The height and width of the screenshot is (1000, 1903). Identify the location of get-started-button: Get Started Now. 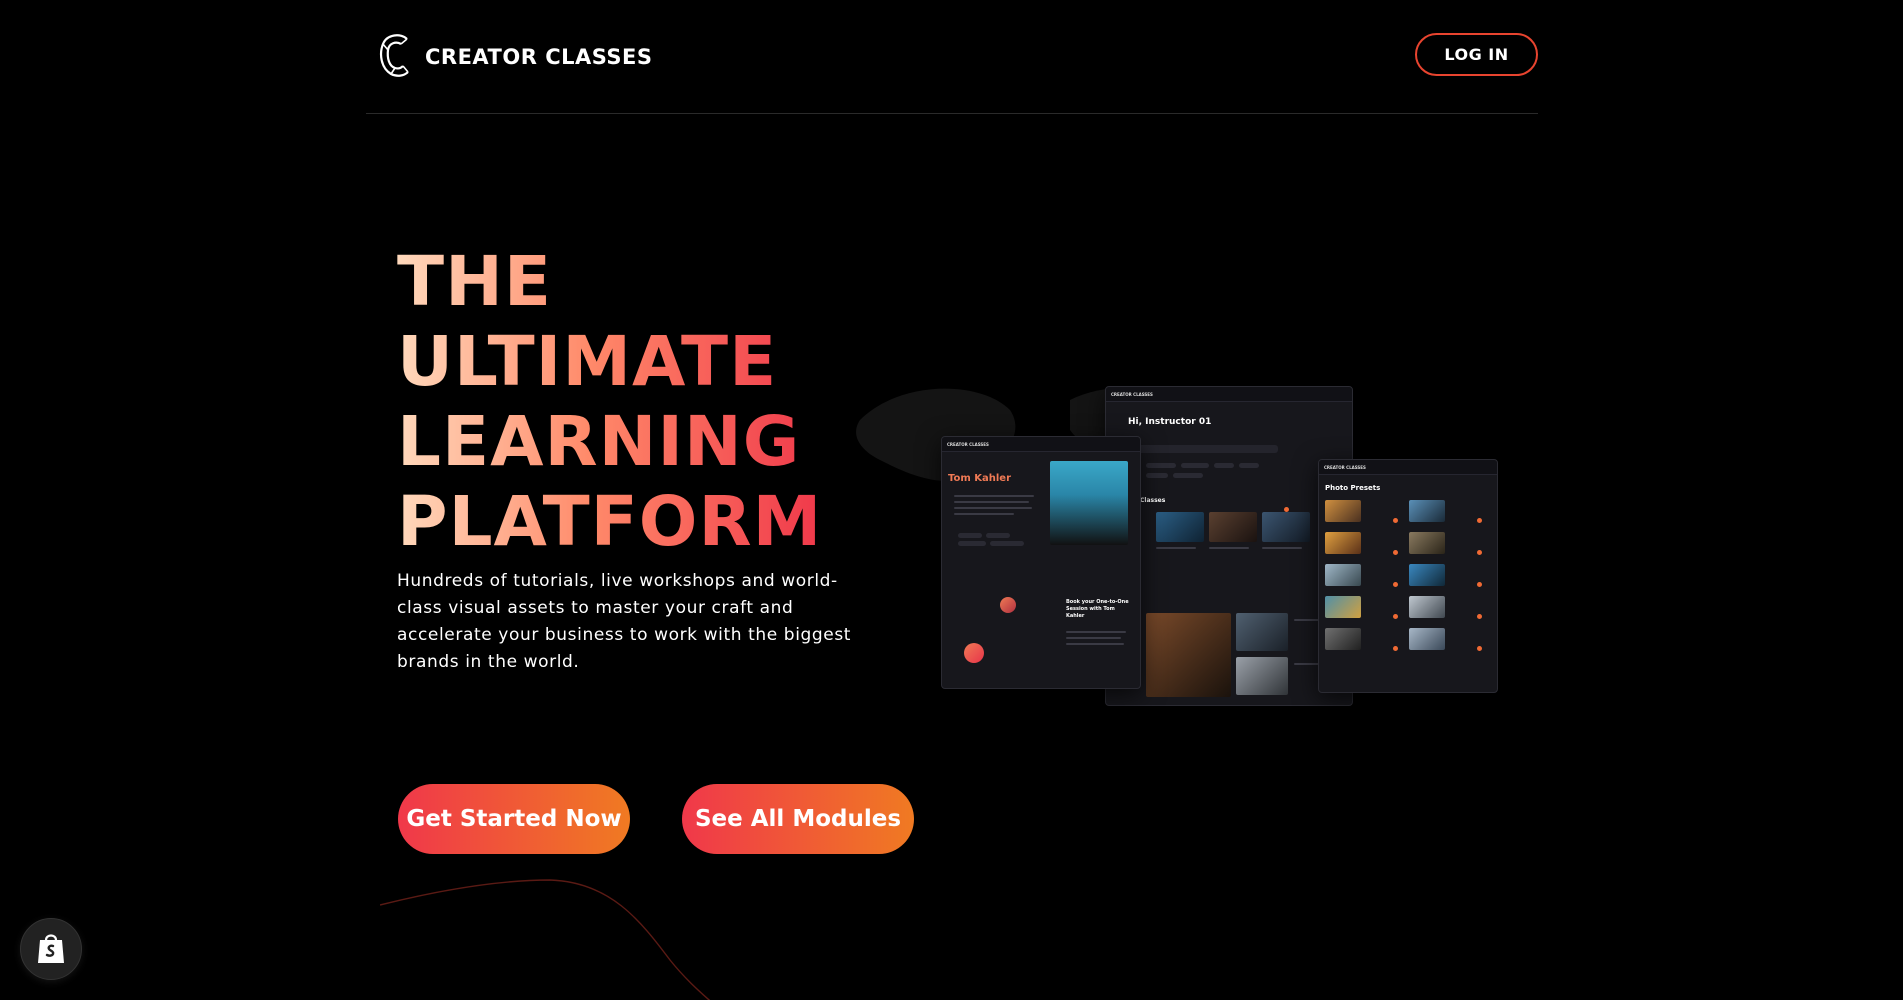
(514, 819).